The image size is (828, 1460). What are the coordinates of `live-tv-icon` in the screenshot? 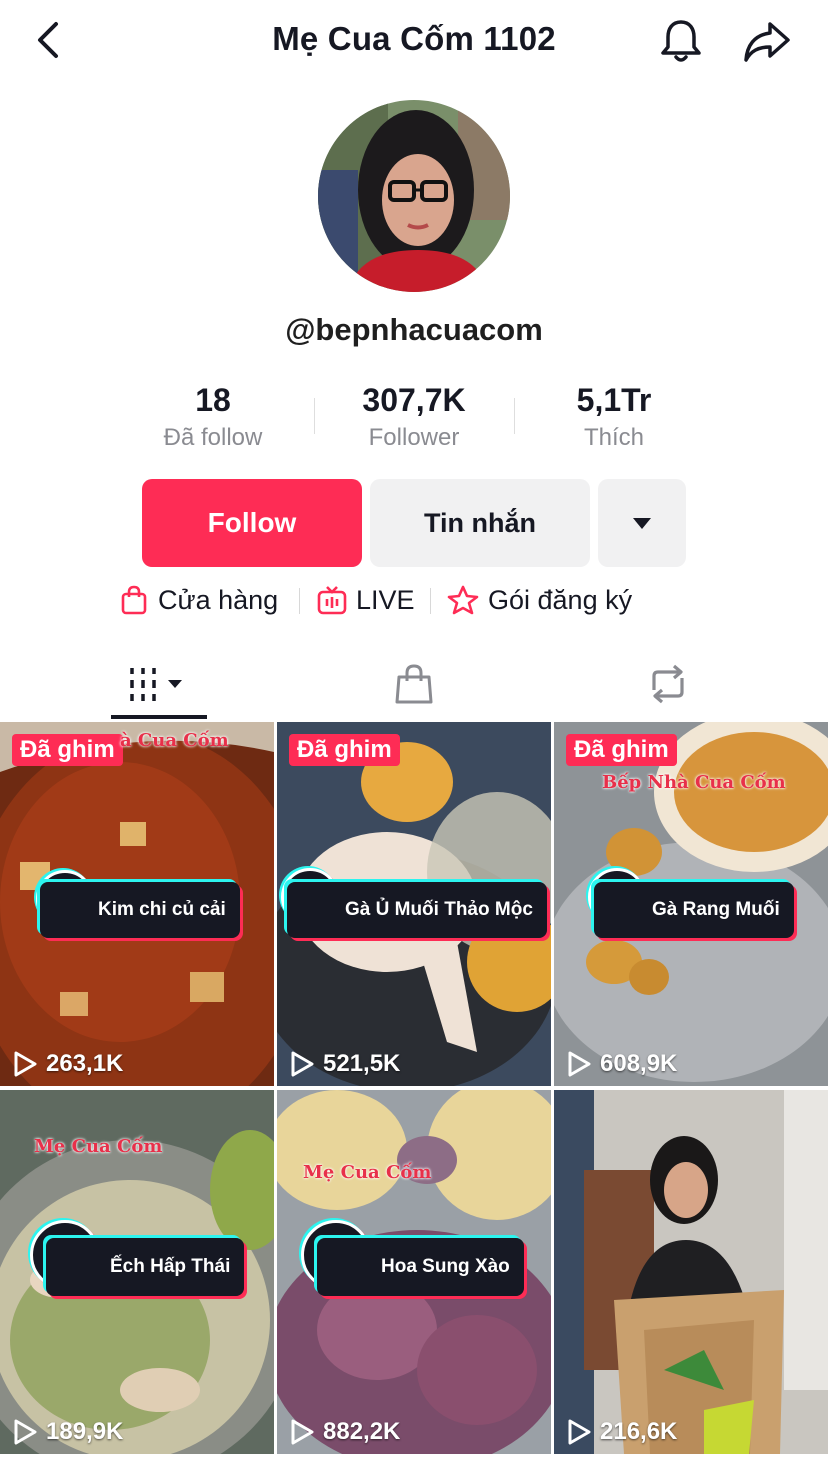 It's located at (332, 600).